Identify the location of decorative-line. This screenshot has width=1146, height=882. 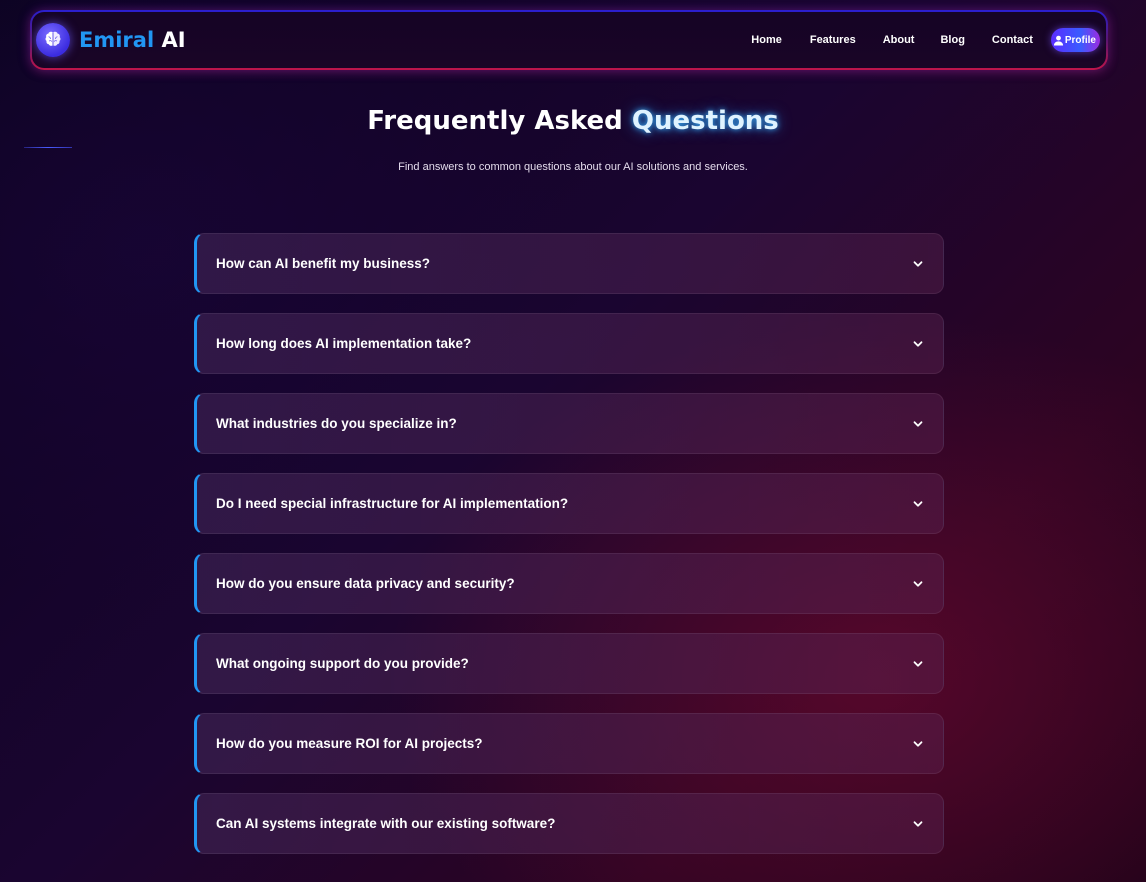
(48, 147).